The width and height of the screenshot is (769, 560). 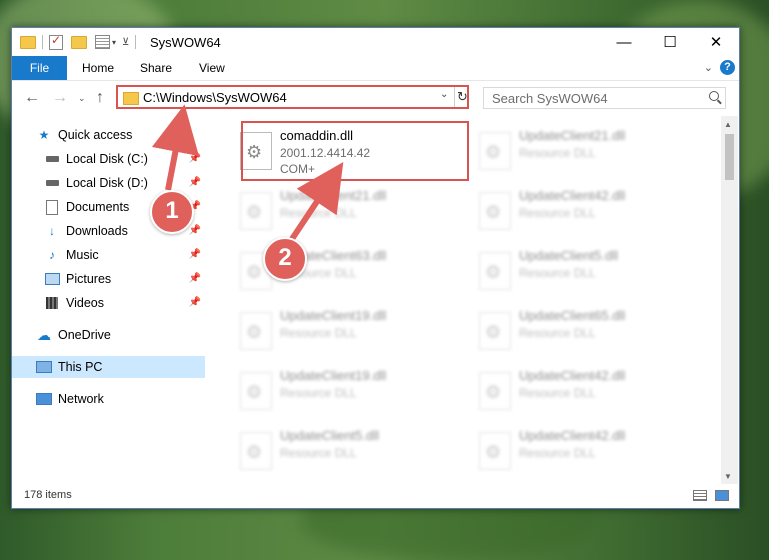 I want to click on annotation-overlay, so click(x=247, y=174).